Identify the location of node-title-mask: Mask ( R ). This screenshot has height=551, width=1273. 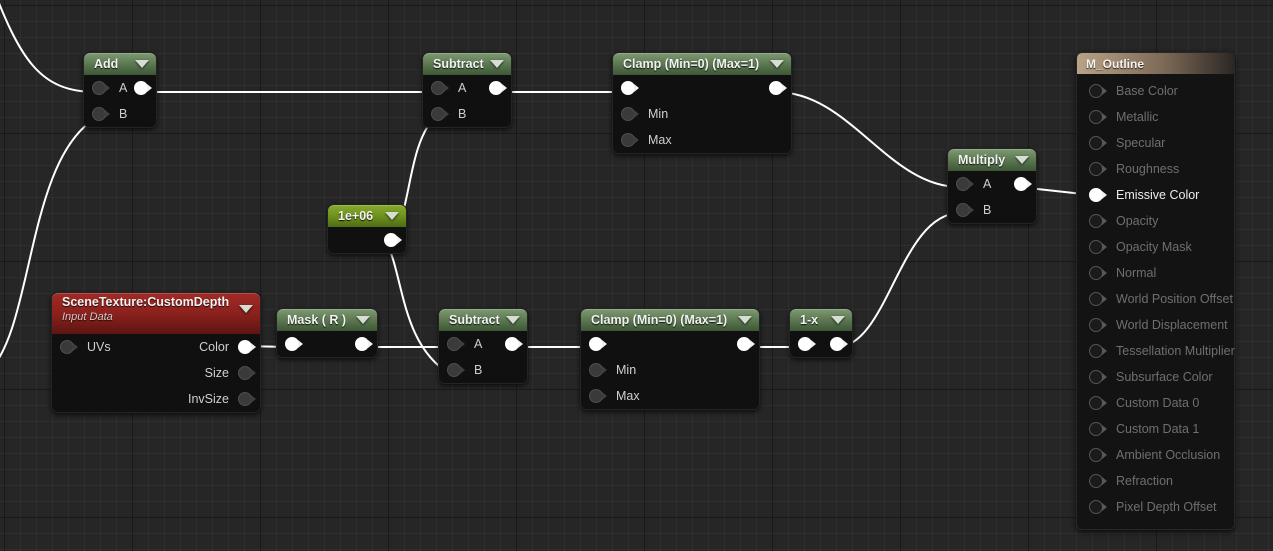
(317, 319).